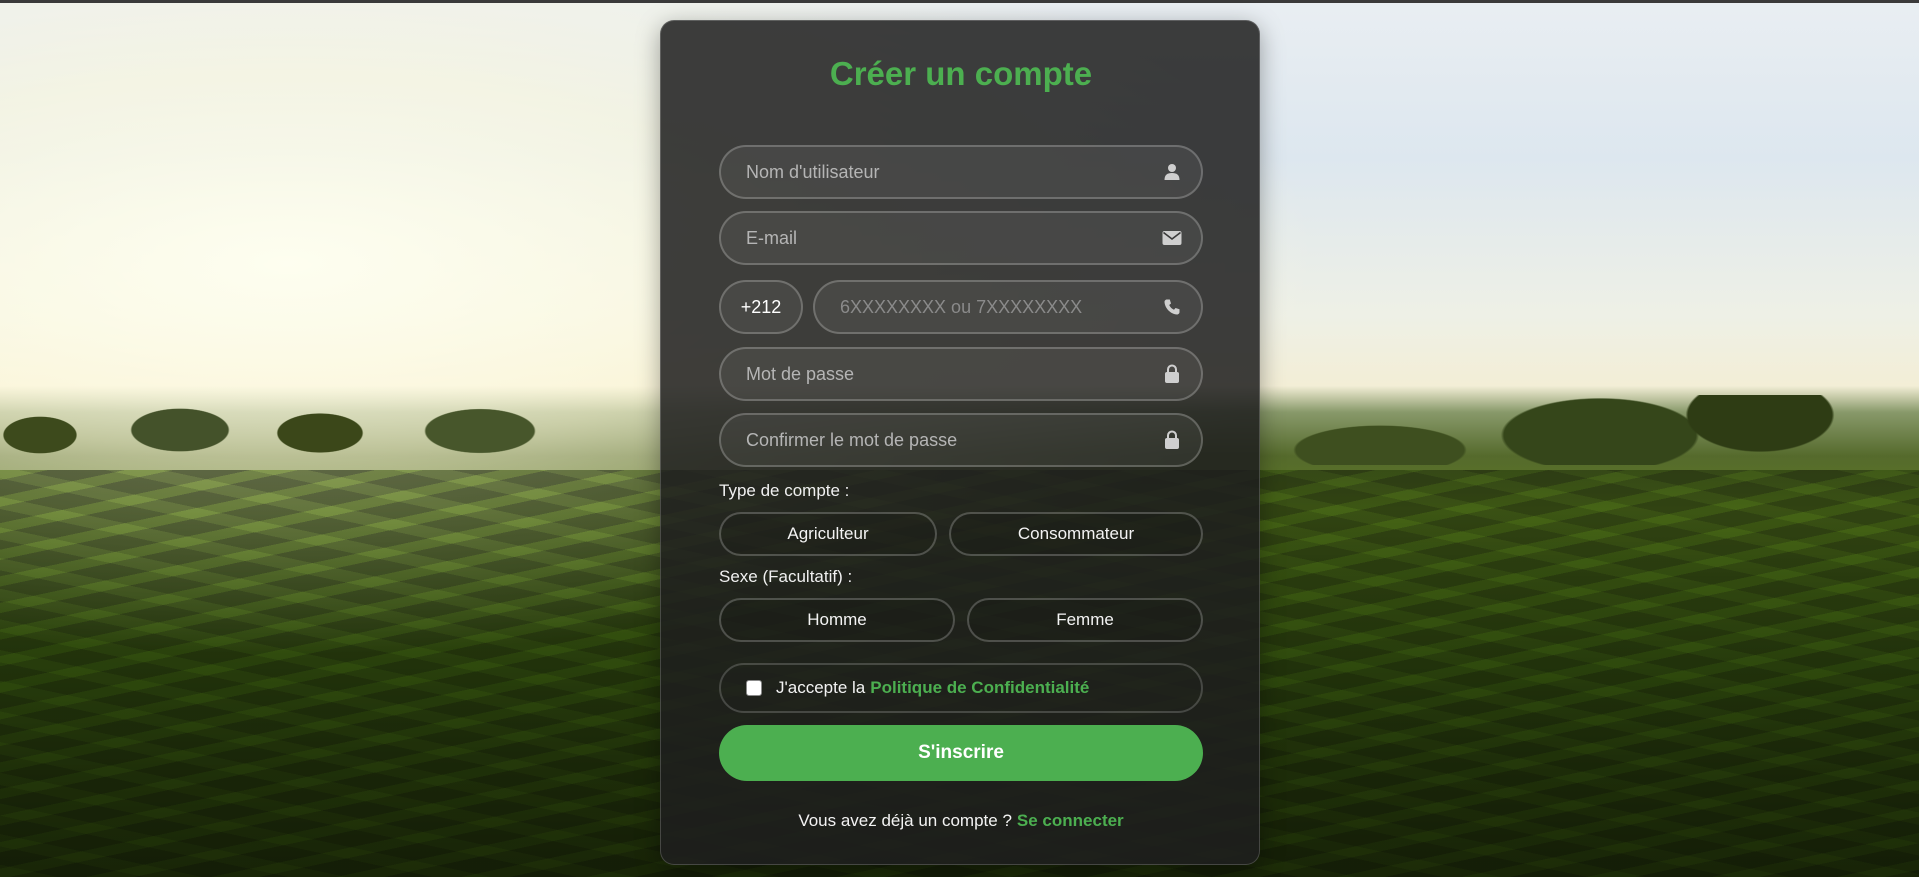 This screenshot has height=877, width=1919. Describe the element at coordinates (941, 238) in the screenshot. I see `email-input` at that location.